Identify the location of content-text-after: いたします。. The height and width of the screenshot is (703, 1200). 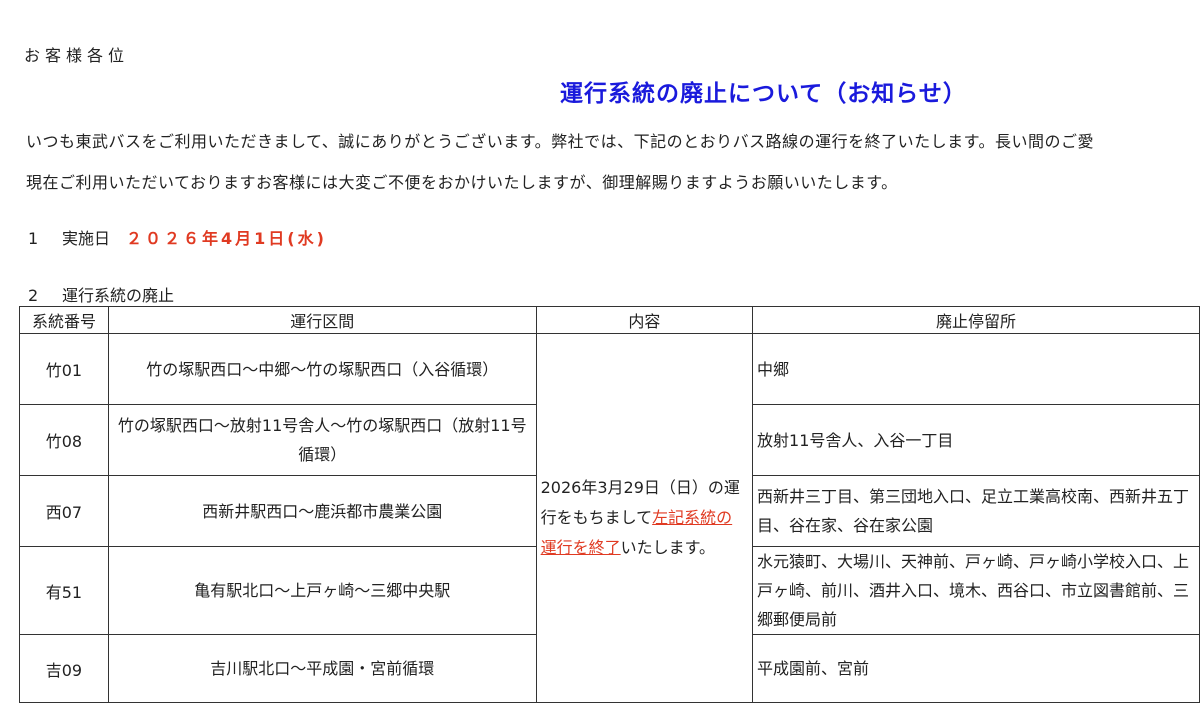
(668, 547).